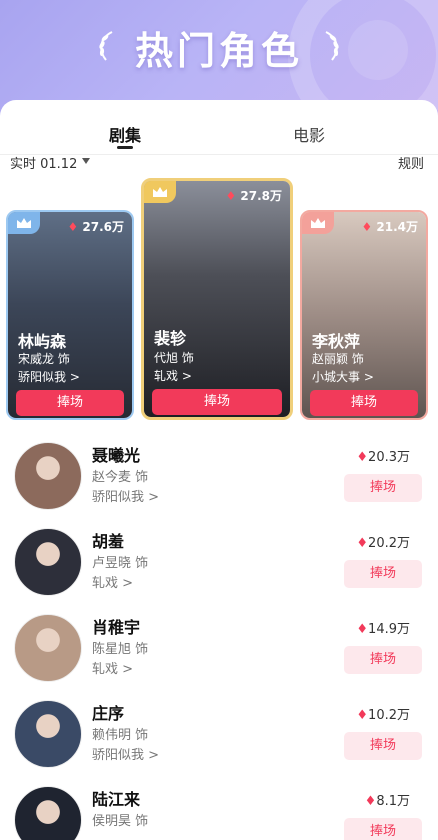  What do you see at coordinates (387, 801) in the screenshot?
I see `heat-value: ♦8.1万` at bounding box center [387, 801].